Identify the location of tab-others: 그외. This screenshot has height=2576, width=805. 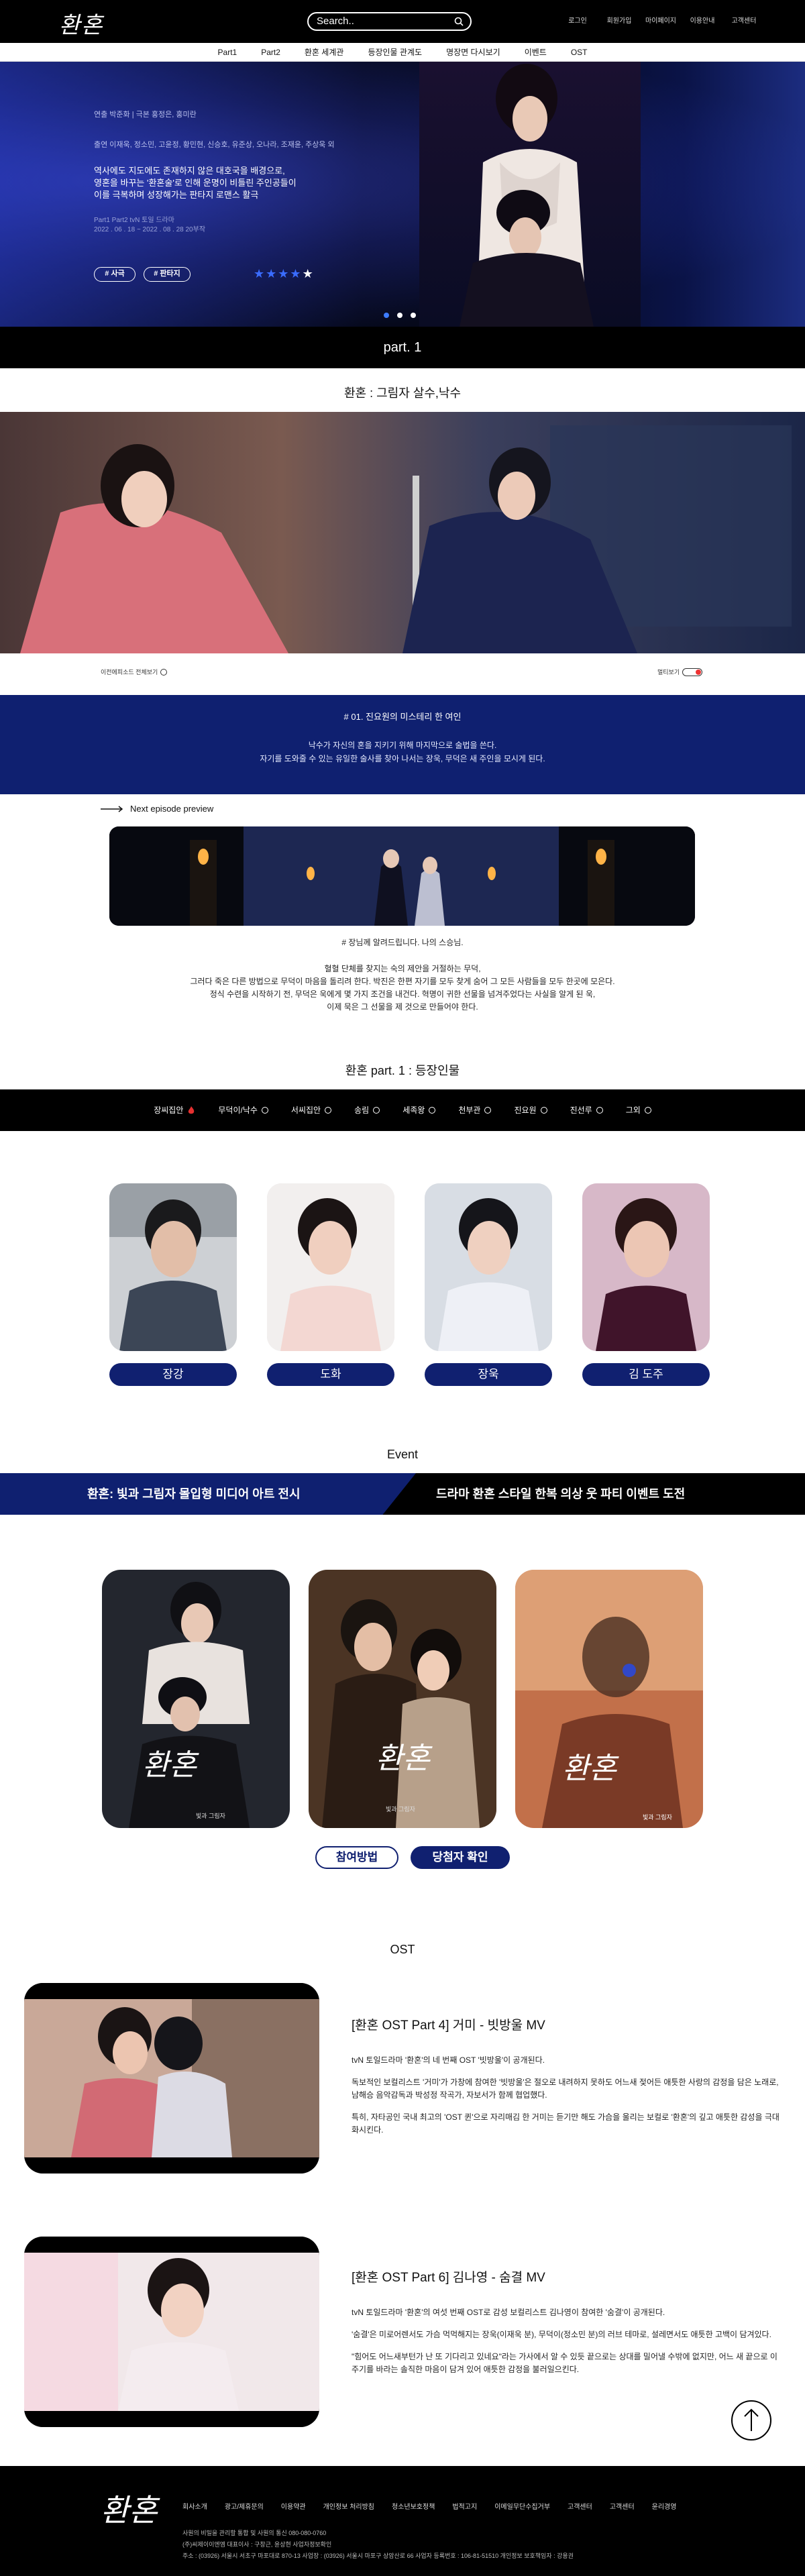
(638, 1110).